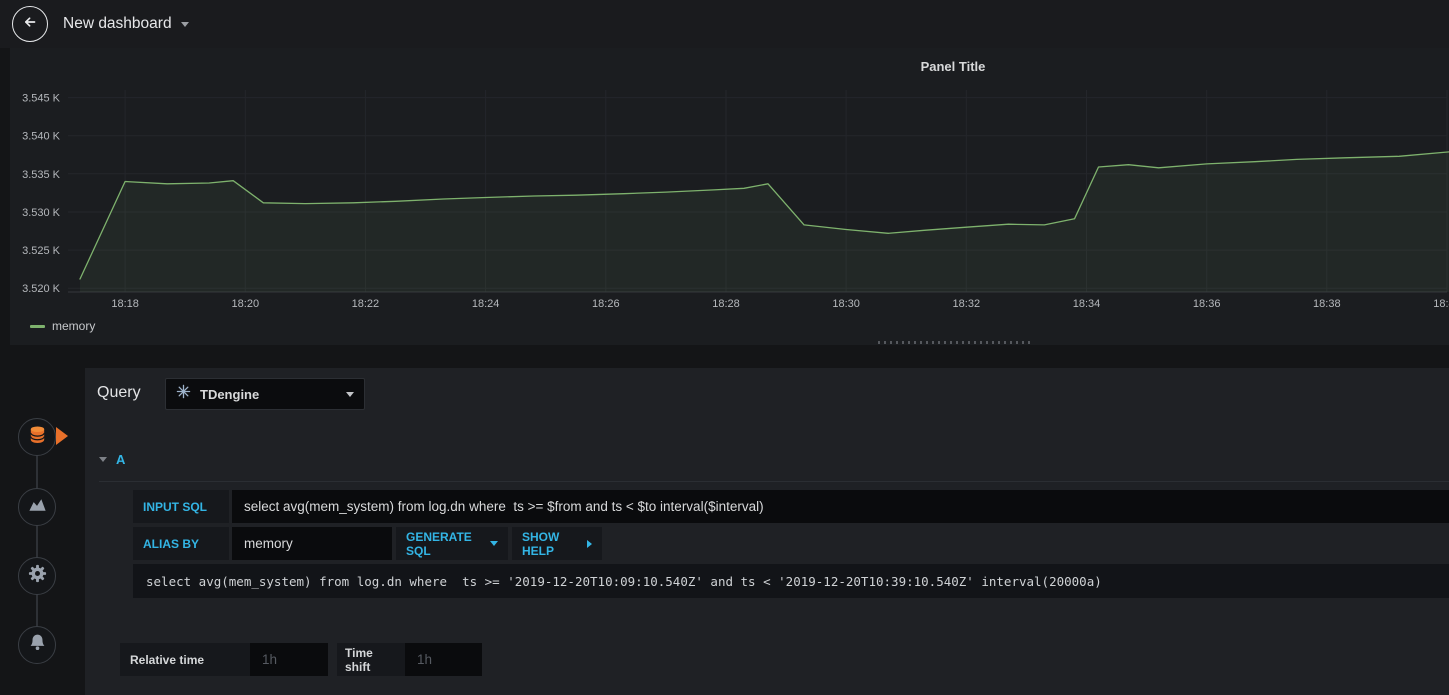 The height and width of the screenshot is (695, 1449). I want to click on input-sql-label: INPUT SQL, so click(181, 506).